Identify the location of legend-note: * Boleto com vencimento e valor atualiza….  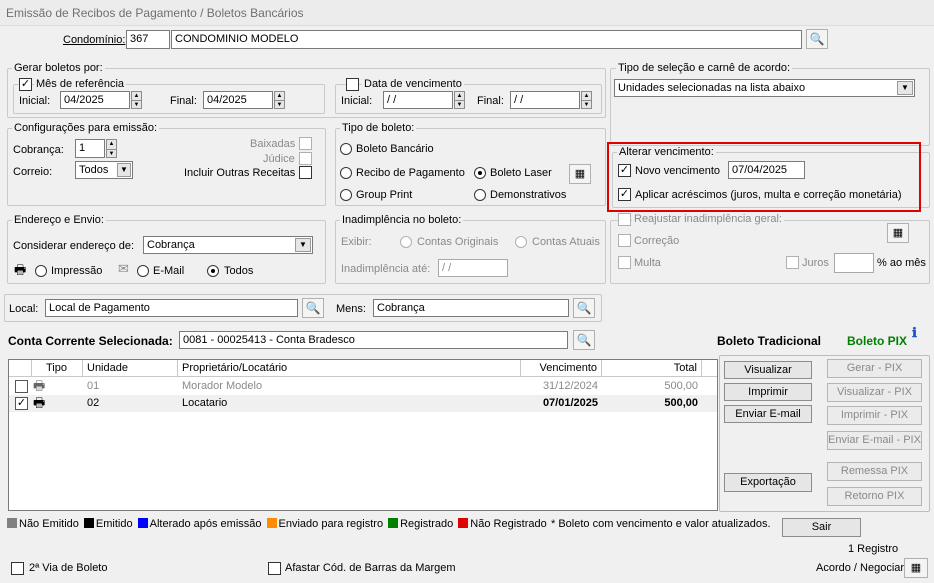
(661, 524).